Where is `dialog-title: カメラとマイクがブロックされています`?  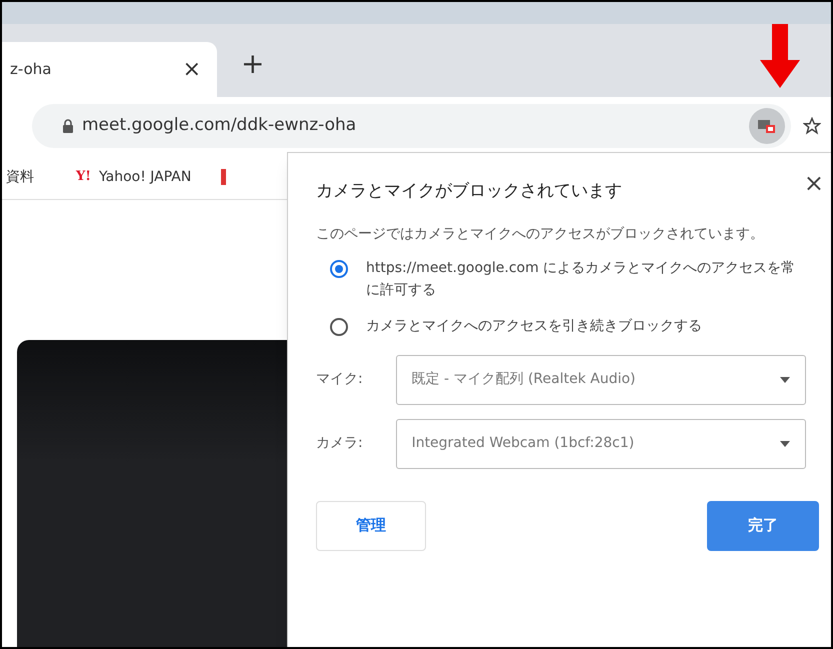
dialog-title: カメラとマイクがブロックされています is located at coordinates (469, 191).